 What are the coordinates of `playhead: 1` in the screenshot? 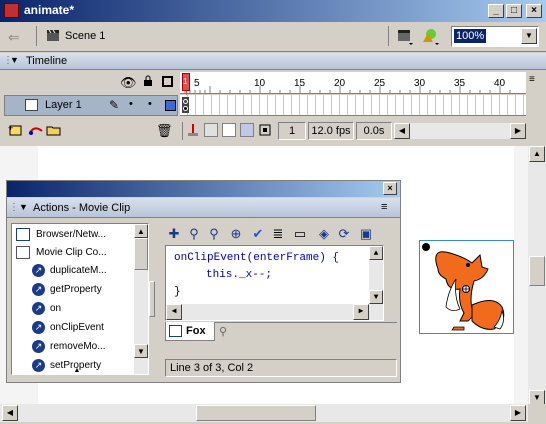 It's located at (186, 82).